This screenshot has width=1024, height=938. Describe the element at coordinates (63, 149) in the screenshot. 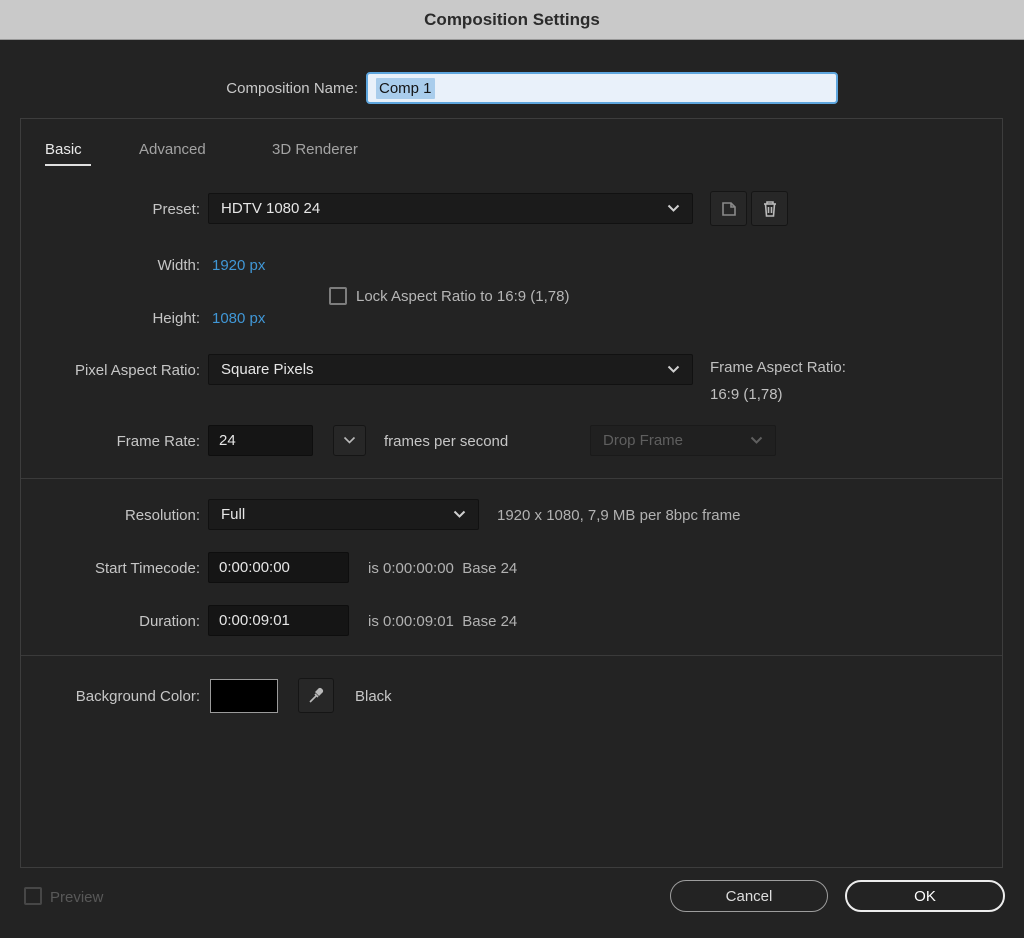

I see `tab-basic: Basic` at that location.